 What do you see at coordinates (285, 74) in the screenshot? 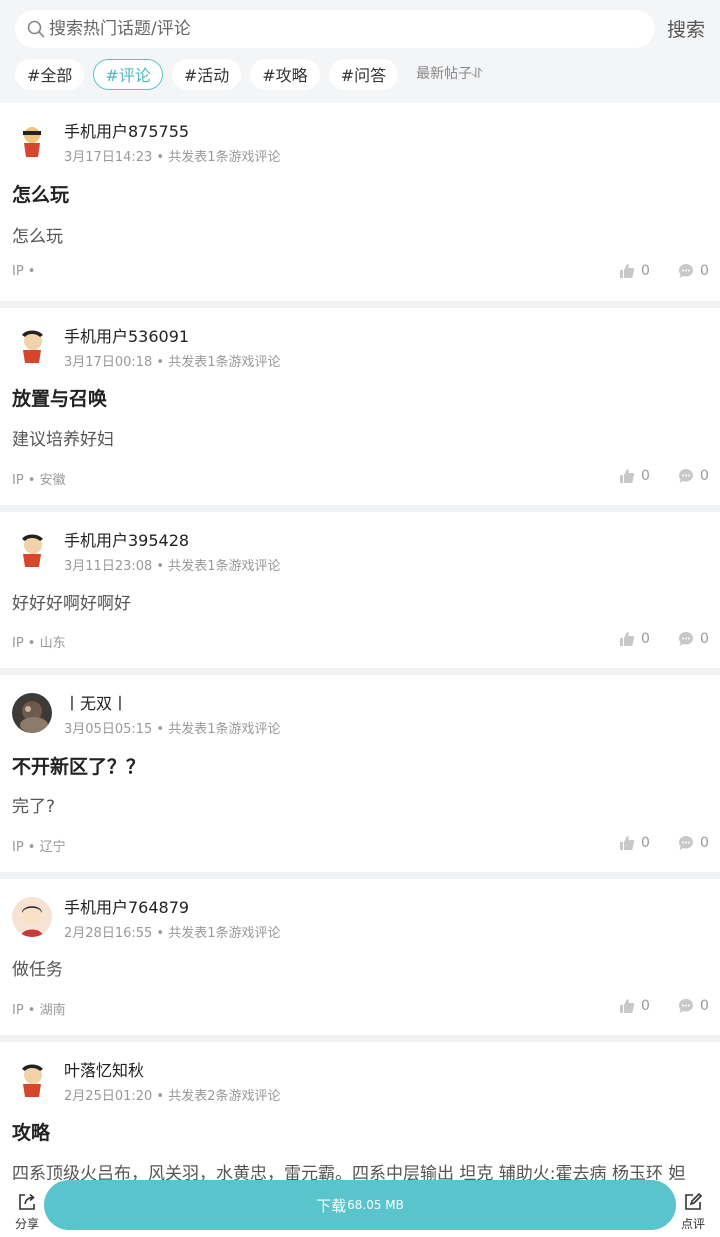
I see `tag-guide: #攻略` at bounding box center [285, 74].